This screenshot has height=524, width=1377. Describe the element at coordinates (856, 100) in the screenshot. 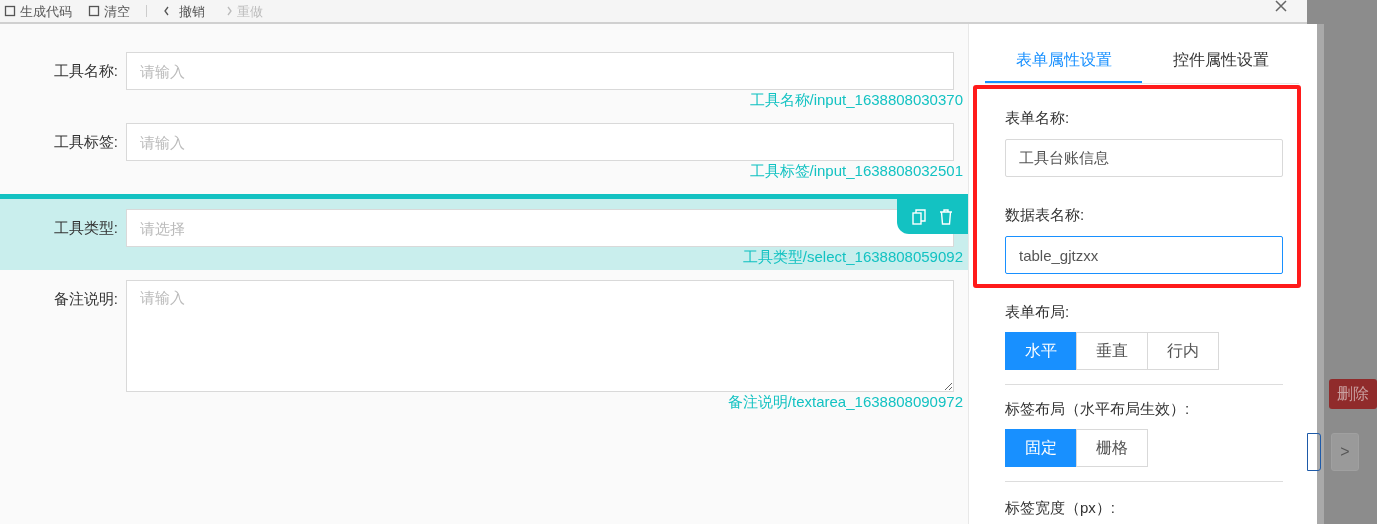

I see `field-caption: 工具名称/input_1638808030370` at that location.